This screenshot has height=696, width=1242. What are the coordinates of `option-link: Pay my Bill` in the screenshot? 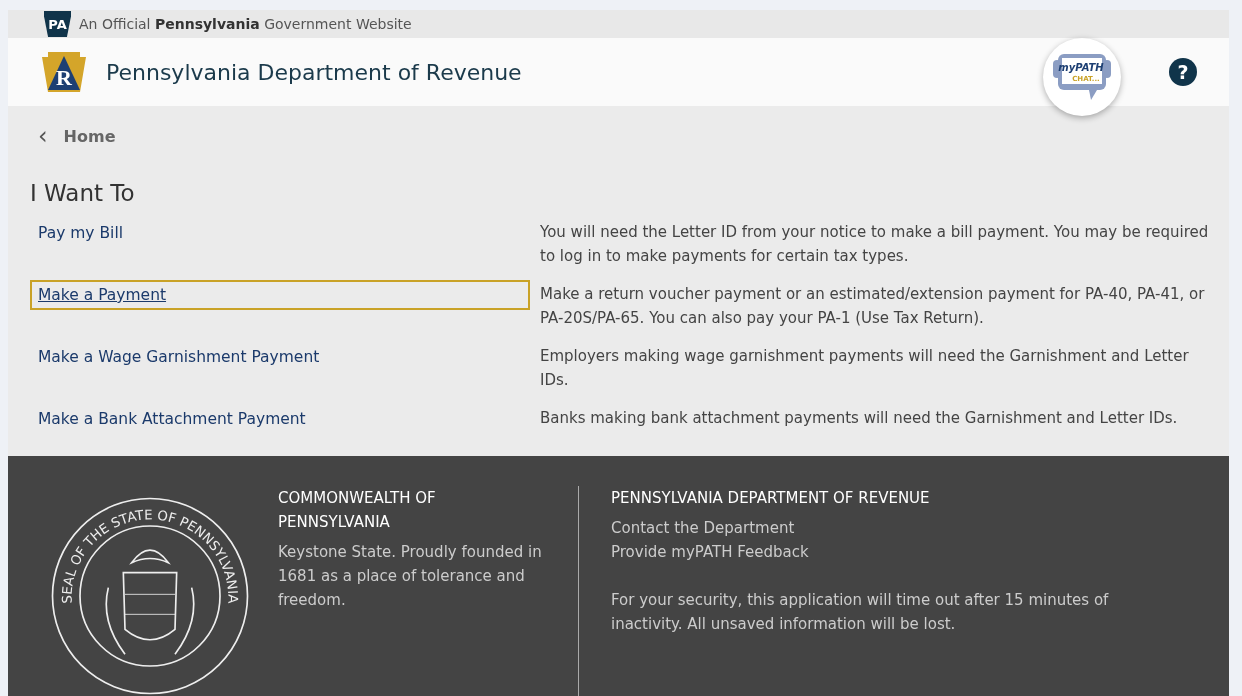 It's located at (280, 233).